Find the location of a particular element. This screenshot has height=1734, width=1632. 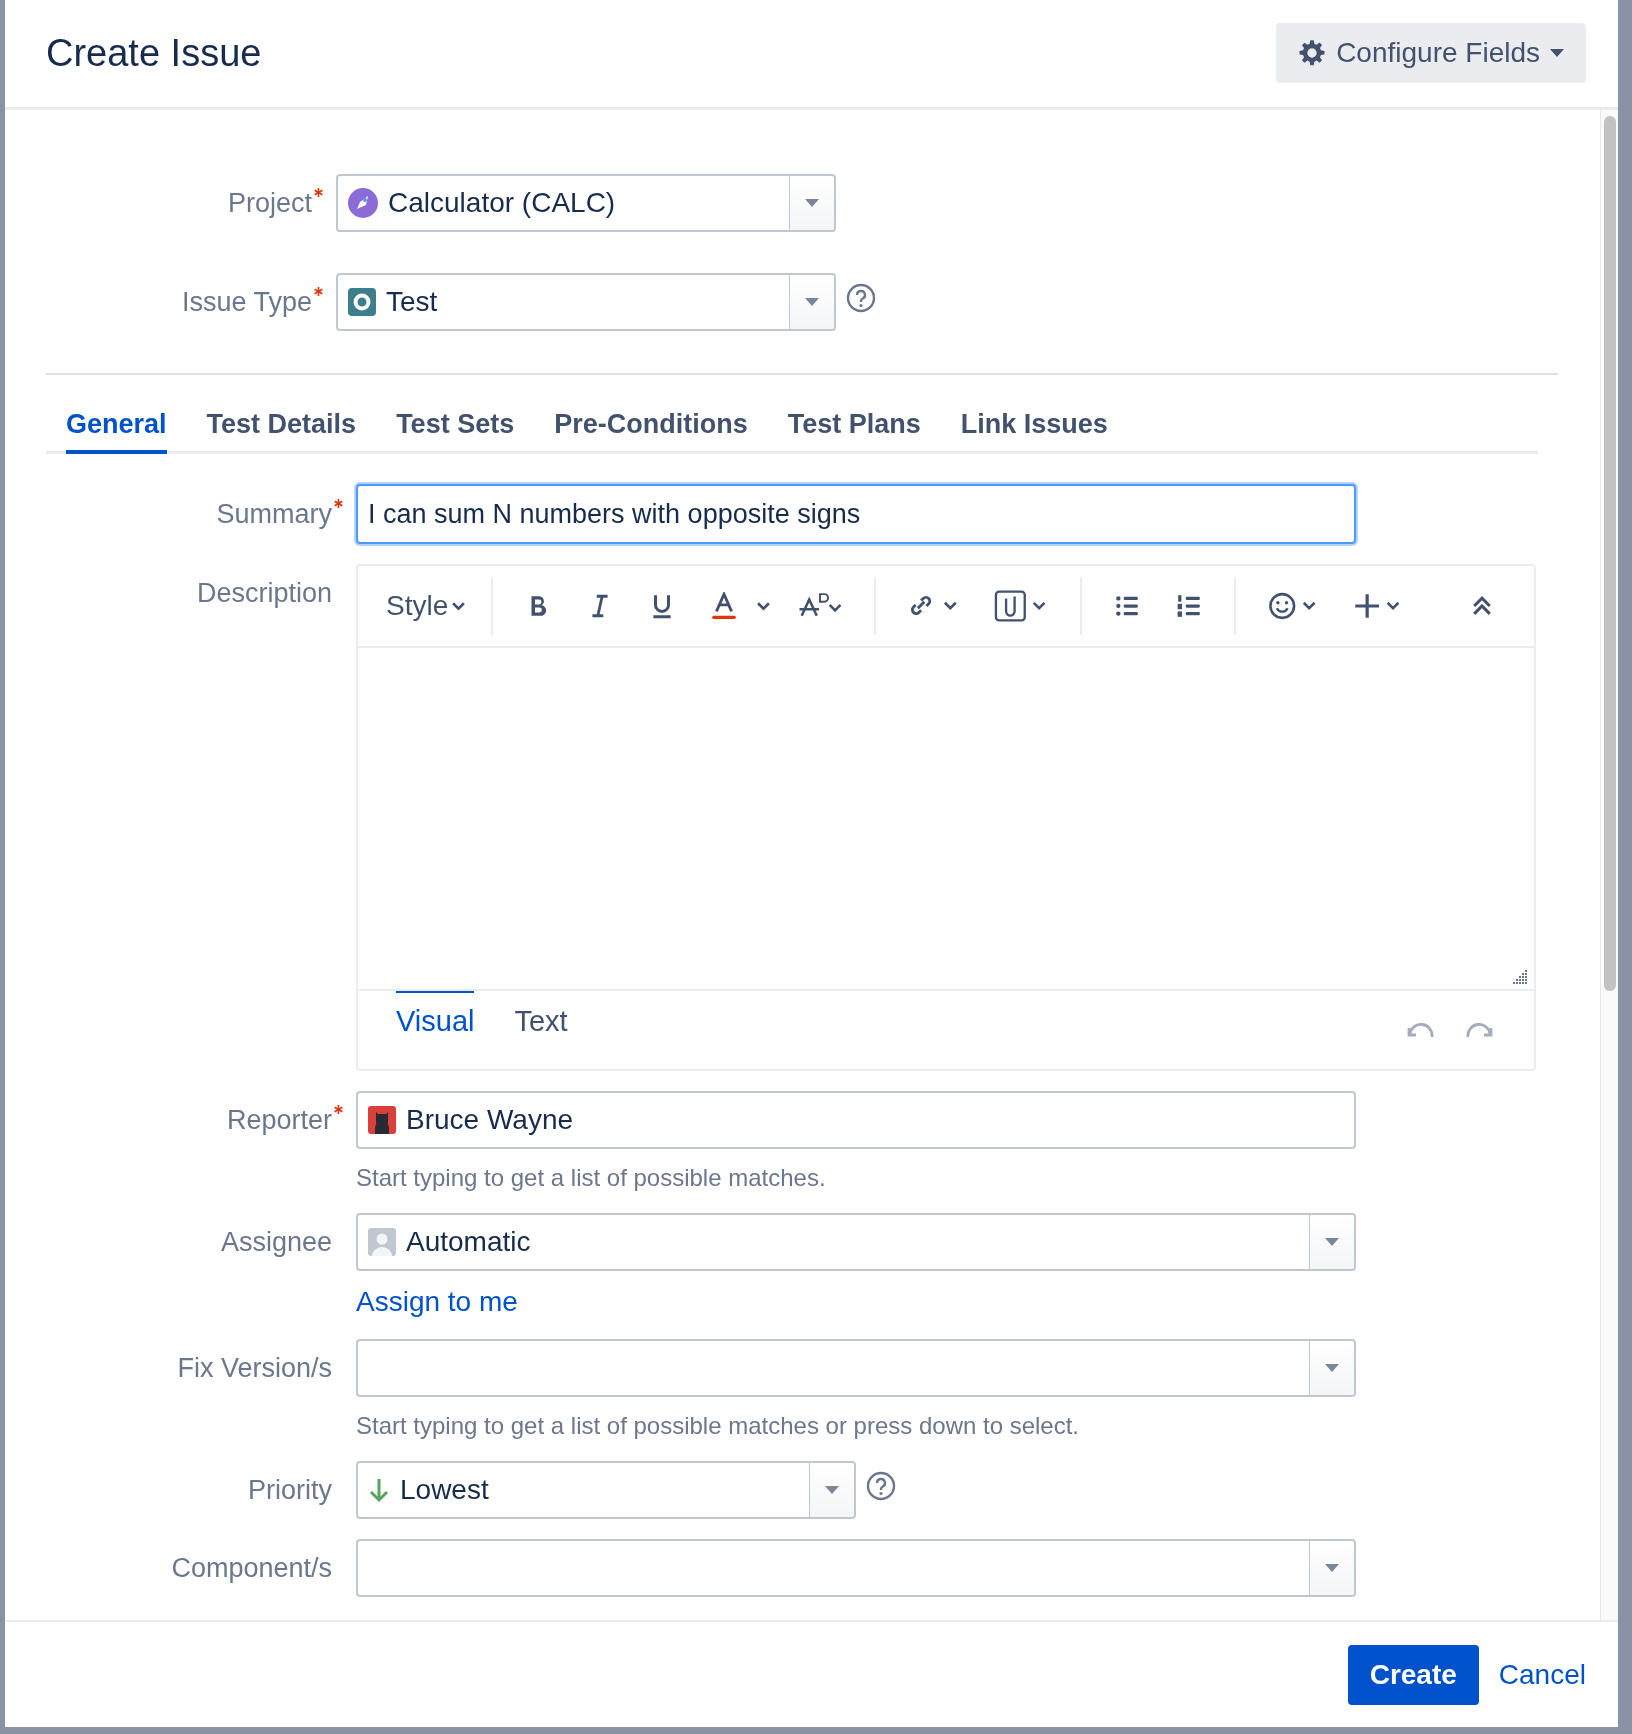

user-picker-field: Bruce Wayne is located at coordinates (856, 1120).